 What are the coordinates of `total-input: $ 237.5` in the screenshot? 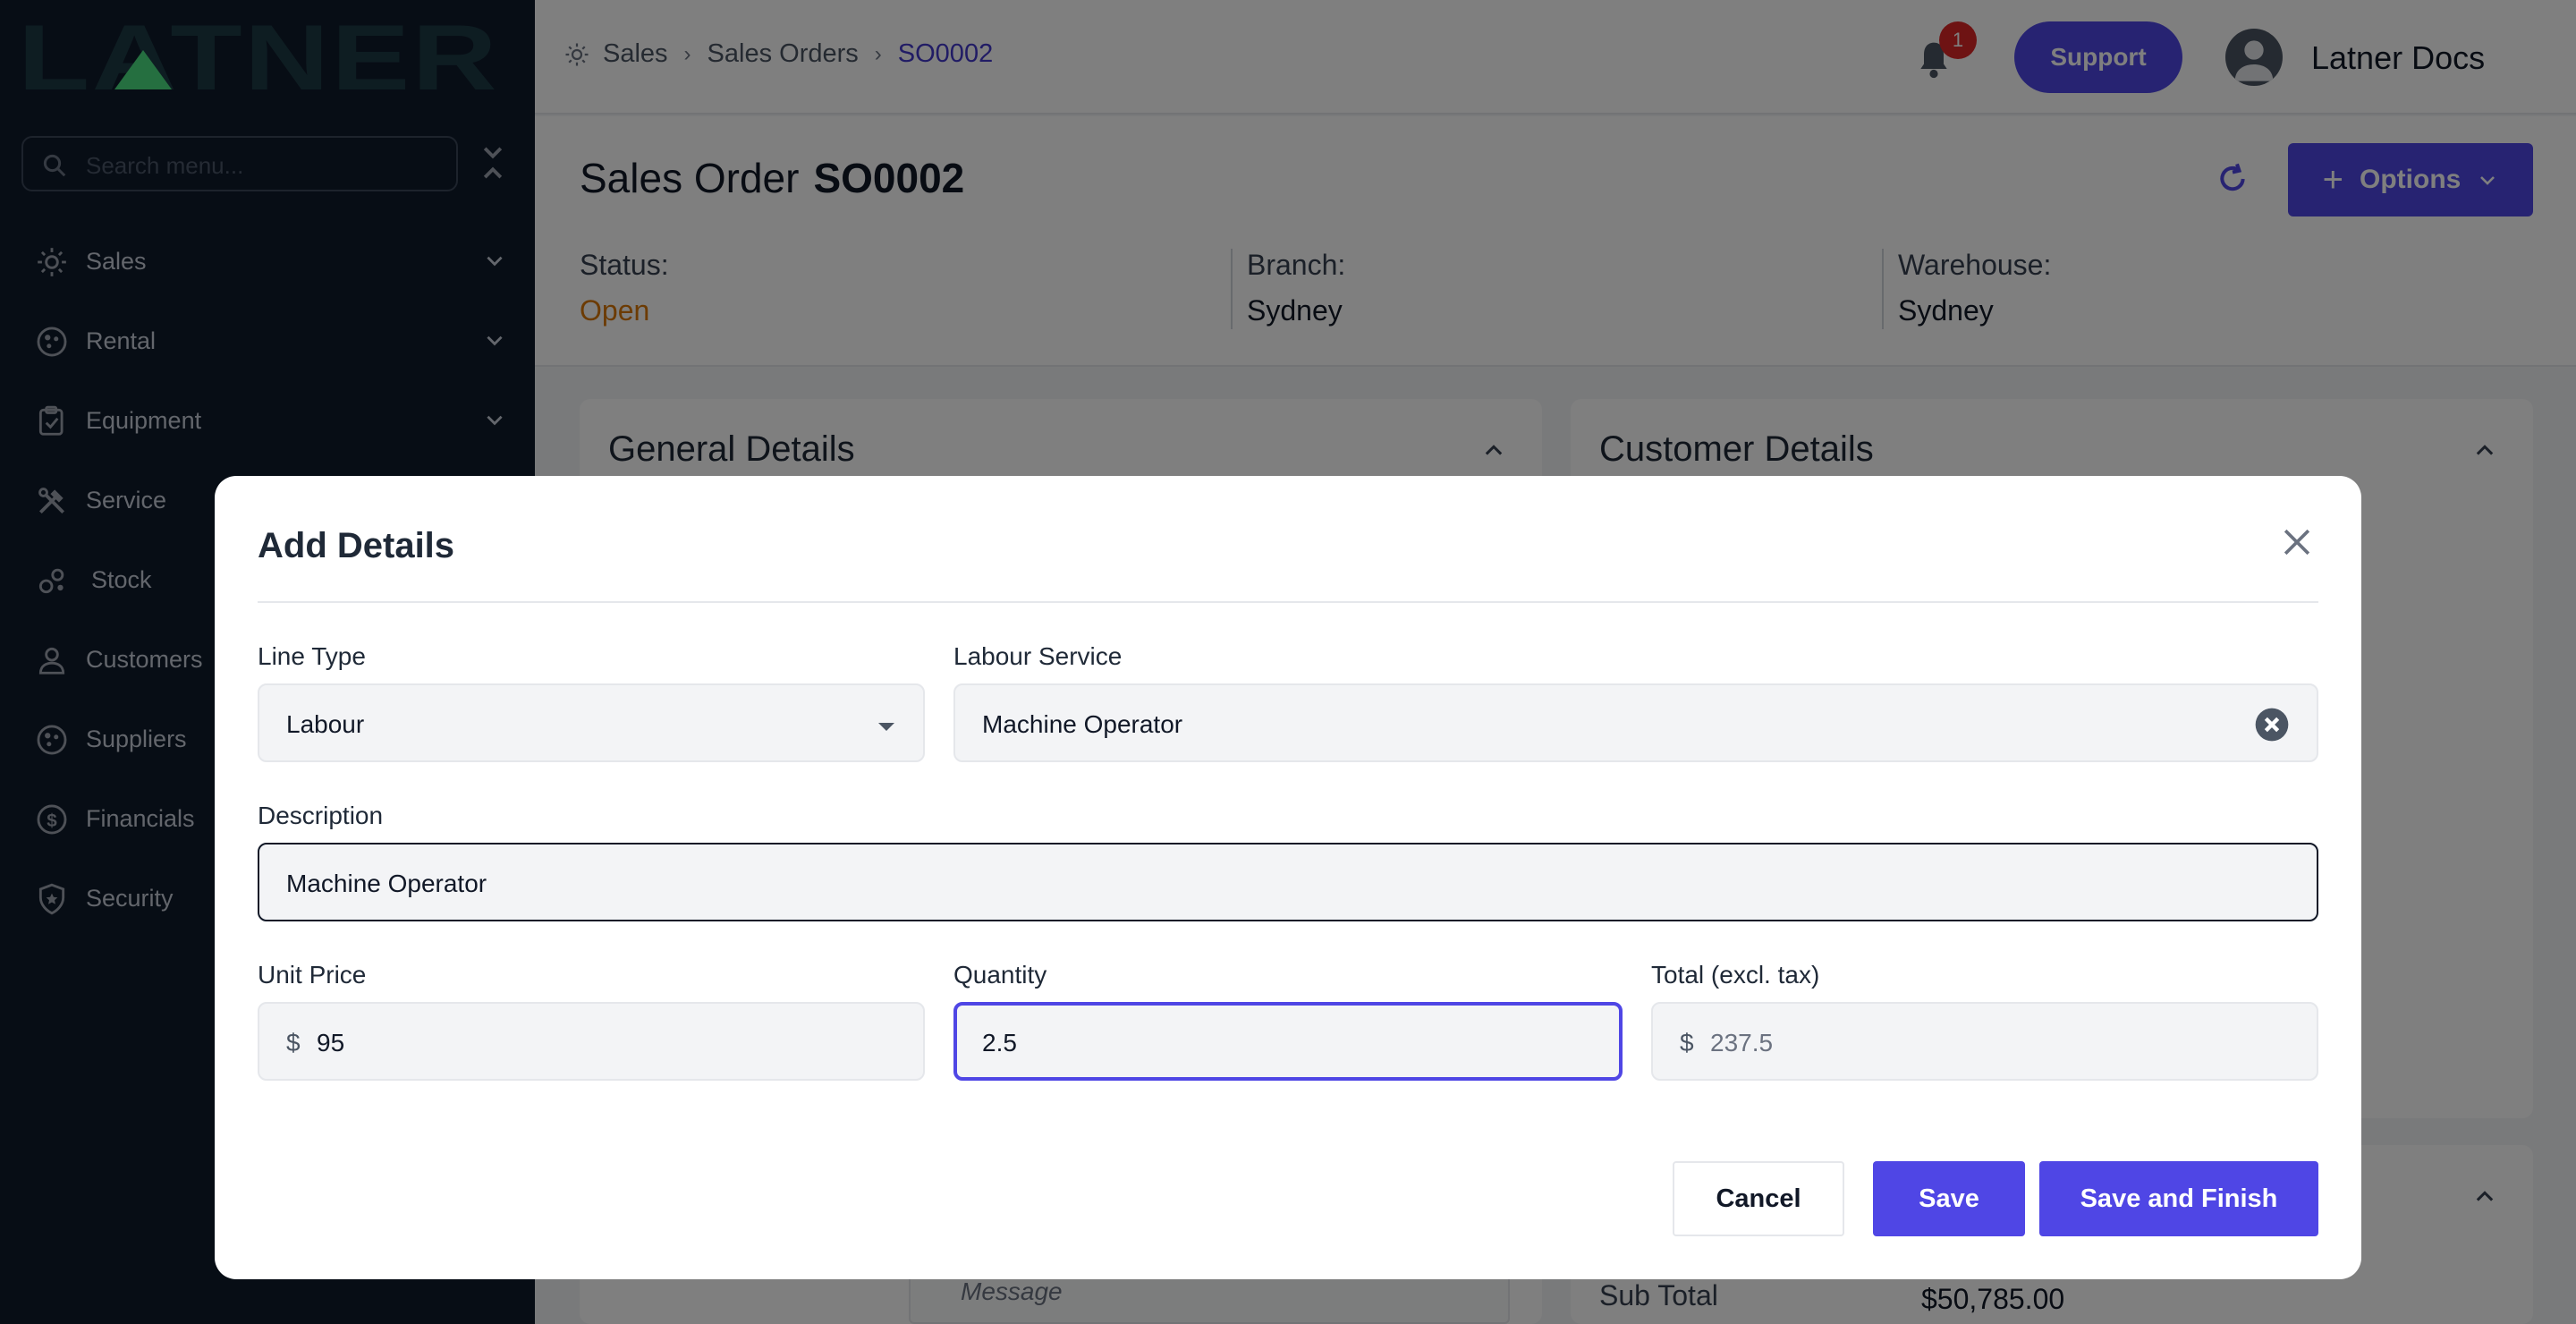 It's located at (1984, 1041).